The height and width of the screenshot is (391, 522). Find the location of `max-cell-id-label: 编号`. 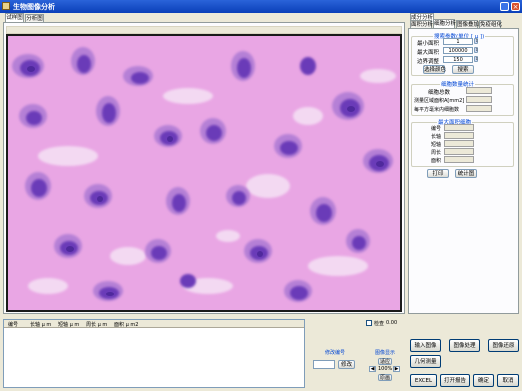

max-cell-id-label: 编号 is located at coordinates (436, 129).